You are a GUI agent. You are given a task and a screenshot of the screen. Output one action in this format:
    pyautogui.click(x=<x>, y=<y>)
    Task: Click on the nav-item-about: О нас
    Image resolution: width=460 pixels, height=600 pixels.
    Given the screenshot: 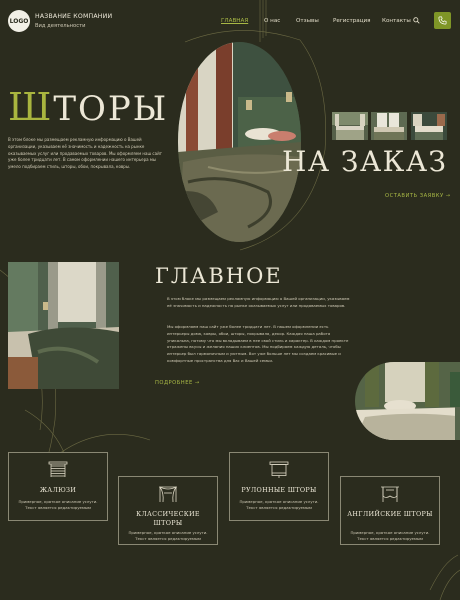 What is the action you would take?
    pyautogui.click(x=272, y=21)
    